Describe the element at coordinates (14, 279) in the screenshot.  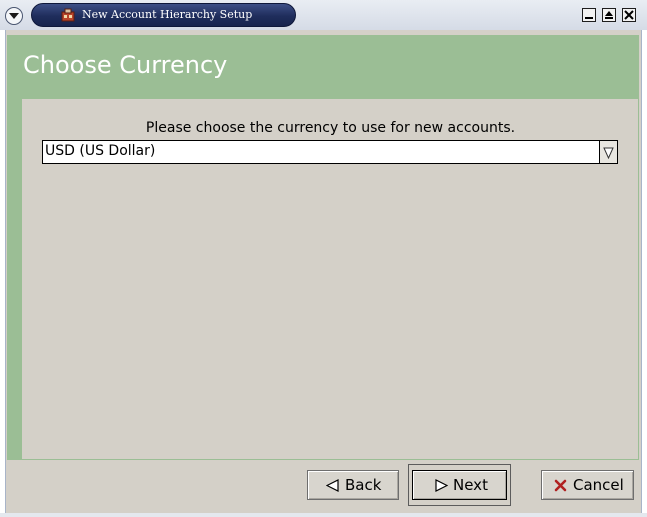
I see `page-side-band` at that location.